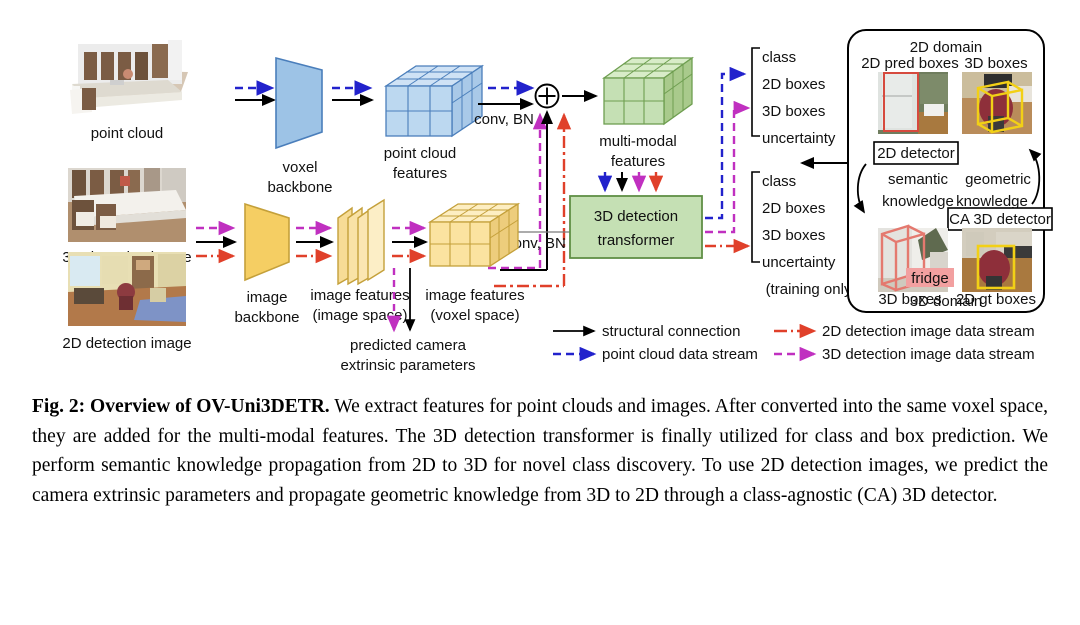  What do you see at coordinates (299, 103) in the screenshot?
I see `block-voxel-backbone` at bounding box center [299, 103].